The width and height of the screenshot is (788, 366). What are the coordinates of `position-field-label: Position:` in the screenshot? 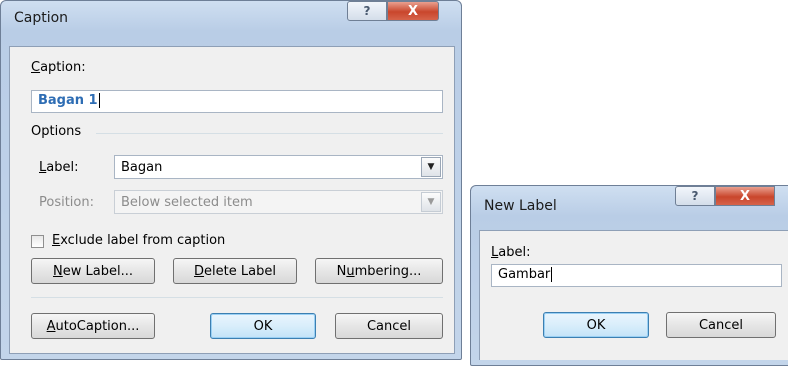 It's located at (66, 202).